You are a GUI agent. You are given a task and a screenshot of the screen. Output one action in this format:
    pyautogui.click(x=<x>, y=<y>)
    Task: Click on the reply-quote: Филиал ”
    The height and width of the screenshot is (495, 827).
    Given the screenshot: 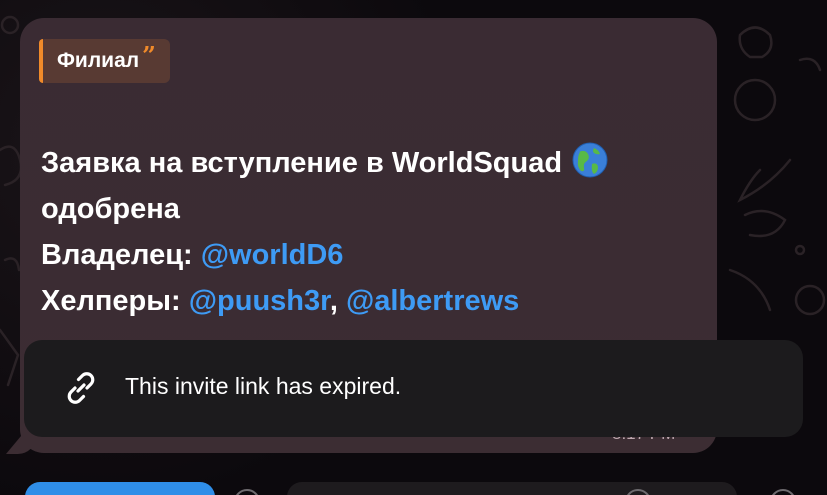 What is the action you would take?
    pyautogui.click(x=104, y=61)
    